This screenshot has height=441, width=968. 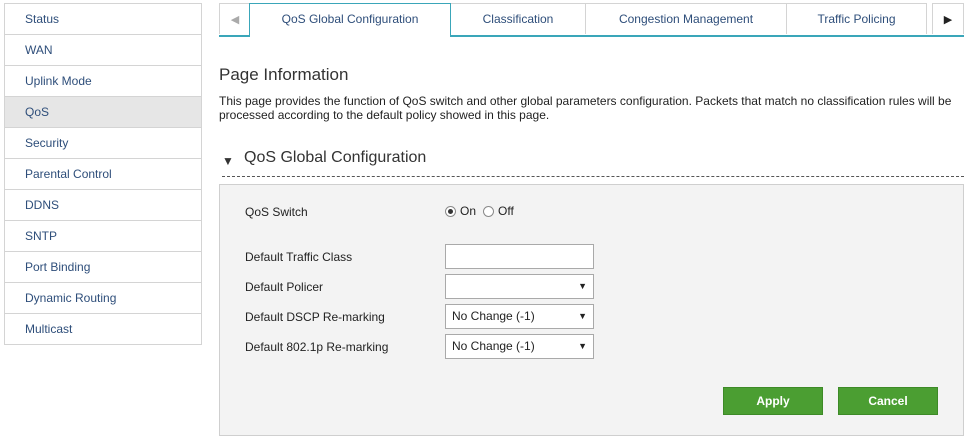 I want to click on tab-classification: Classification, so click(x=518, y=18).